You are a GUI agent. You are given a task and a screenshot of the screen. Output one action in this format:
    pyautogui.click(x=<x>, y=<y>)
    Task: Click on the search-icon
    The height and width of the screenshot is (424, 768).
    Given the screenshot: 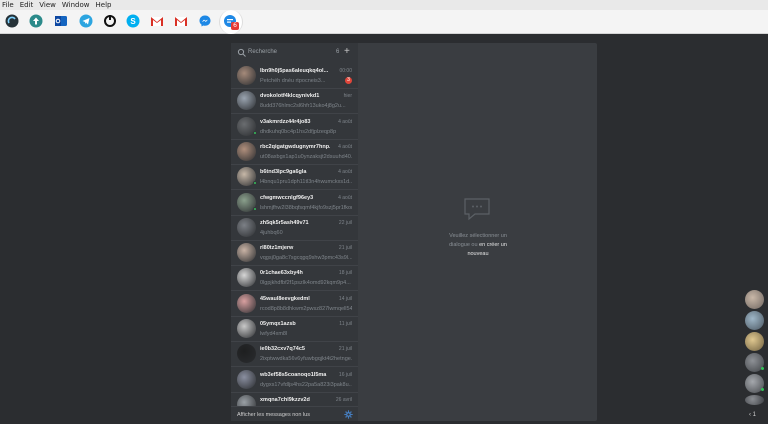 What is the action you would take?
    pyautogui.click(x=241, y=52)
    